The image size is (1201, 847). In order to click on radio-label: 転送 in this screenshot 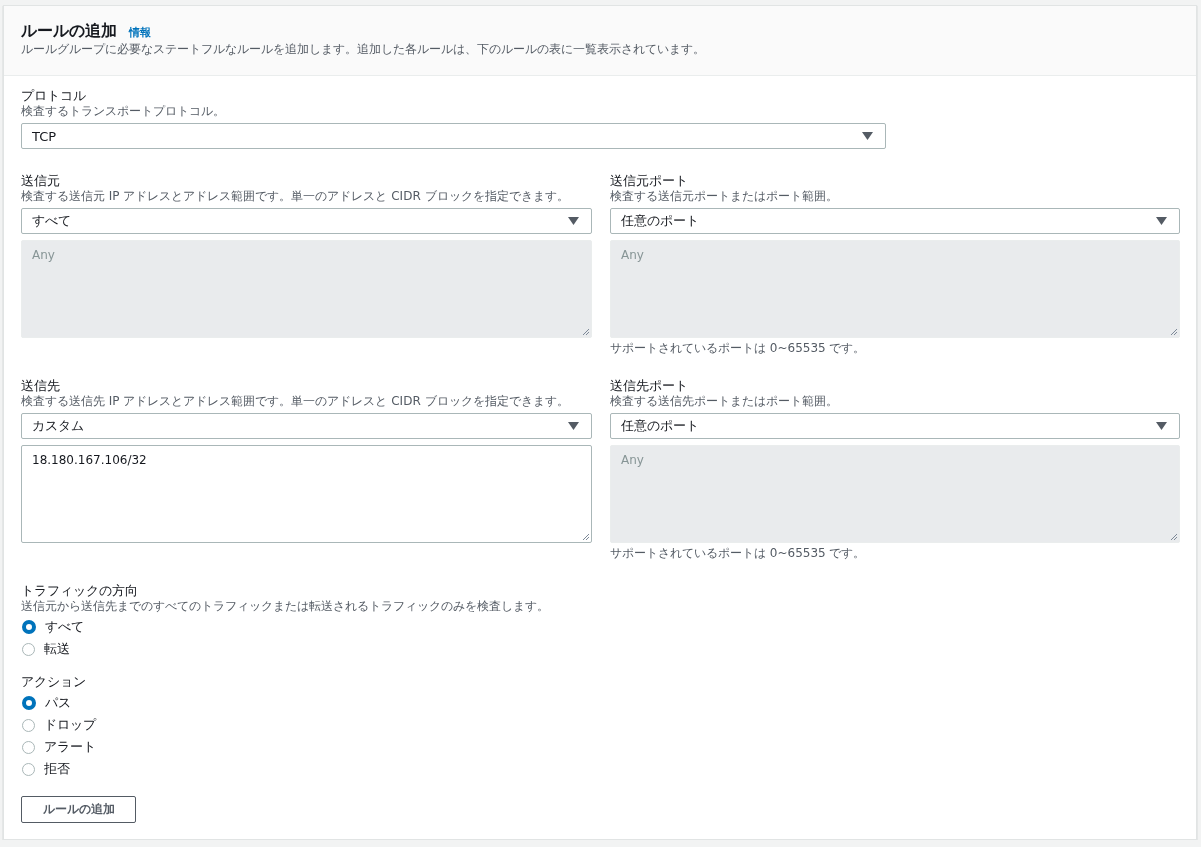, I will do `click(57, 649)`.